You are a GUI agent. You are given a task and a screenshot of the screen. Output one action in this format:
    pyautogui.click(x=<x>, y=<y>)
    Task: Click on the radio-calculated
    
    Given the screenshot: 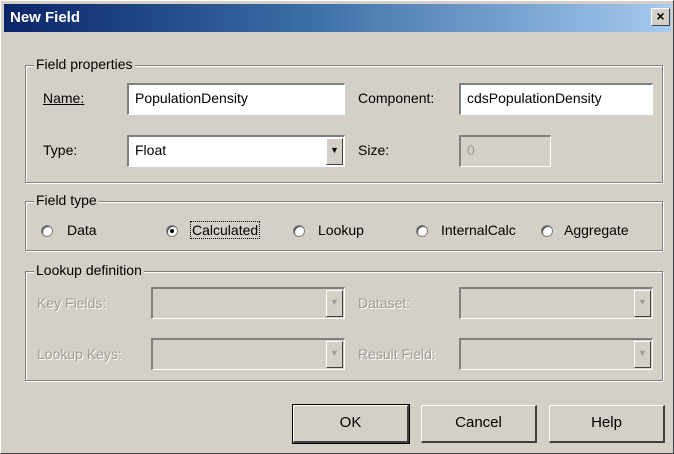 What is the action you would take?
    pyautogui.click(x=172, y=231)
    